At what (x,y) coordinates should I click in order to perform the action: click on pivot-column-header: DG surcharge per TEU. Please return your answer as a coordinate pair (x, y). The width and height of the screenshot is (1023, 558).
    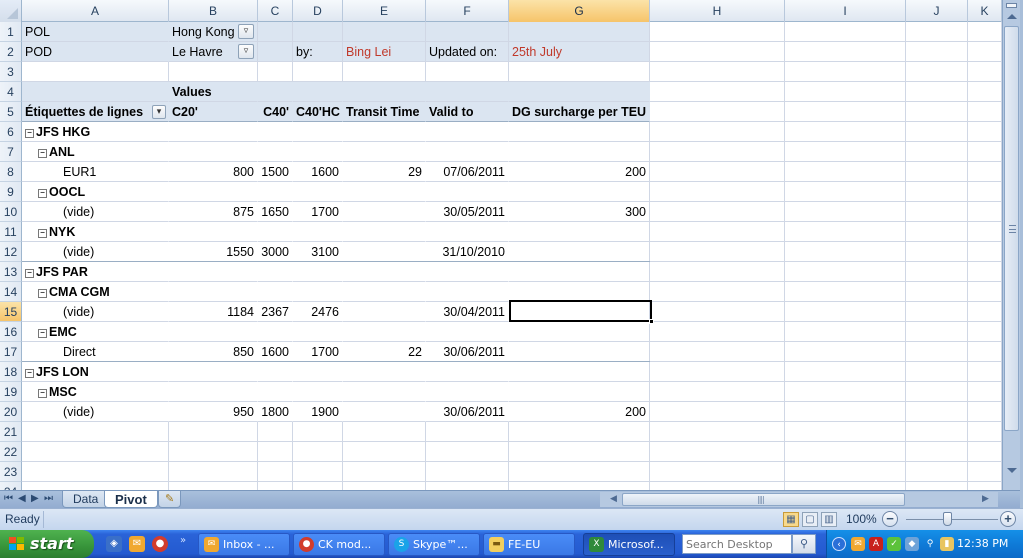
    Looking at the image, I should click on (579, 112).